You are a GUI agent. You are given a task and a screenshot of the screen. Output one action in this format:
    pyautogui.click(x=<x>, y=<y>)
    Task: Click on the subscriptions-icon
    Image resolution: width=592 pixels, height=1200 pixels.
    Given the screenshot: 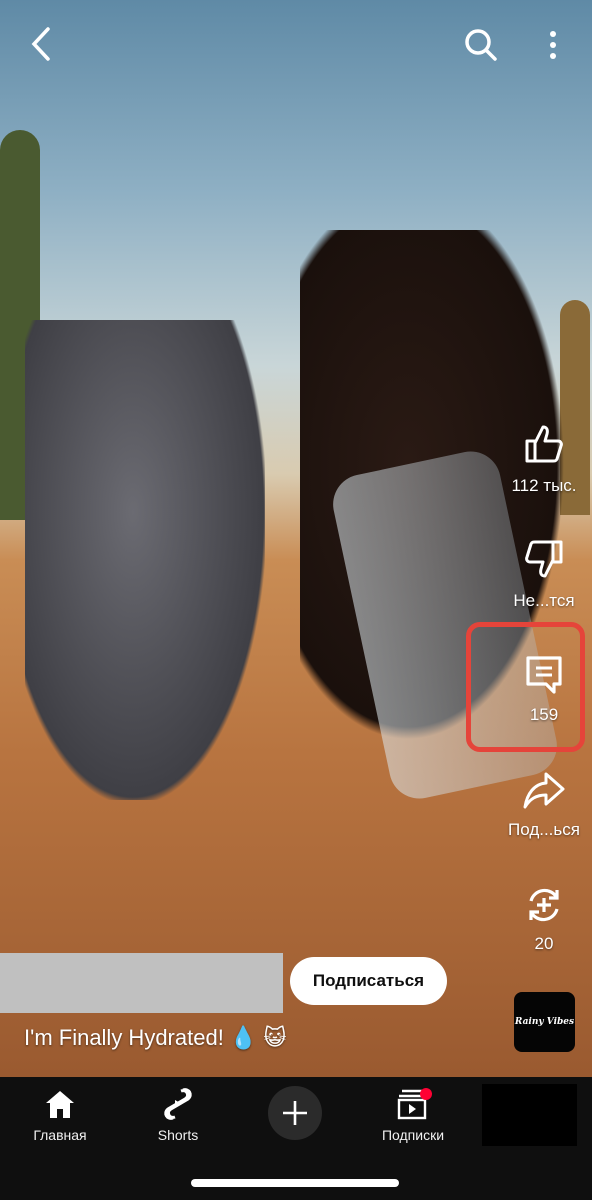 What is the action you would take?
    pyautogui.click(x=414, y=1104)
    